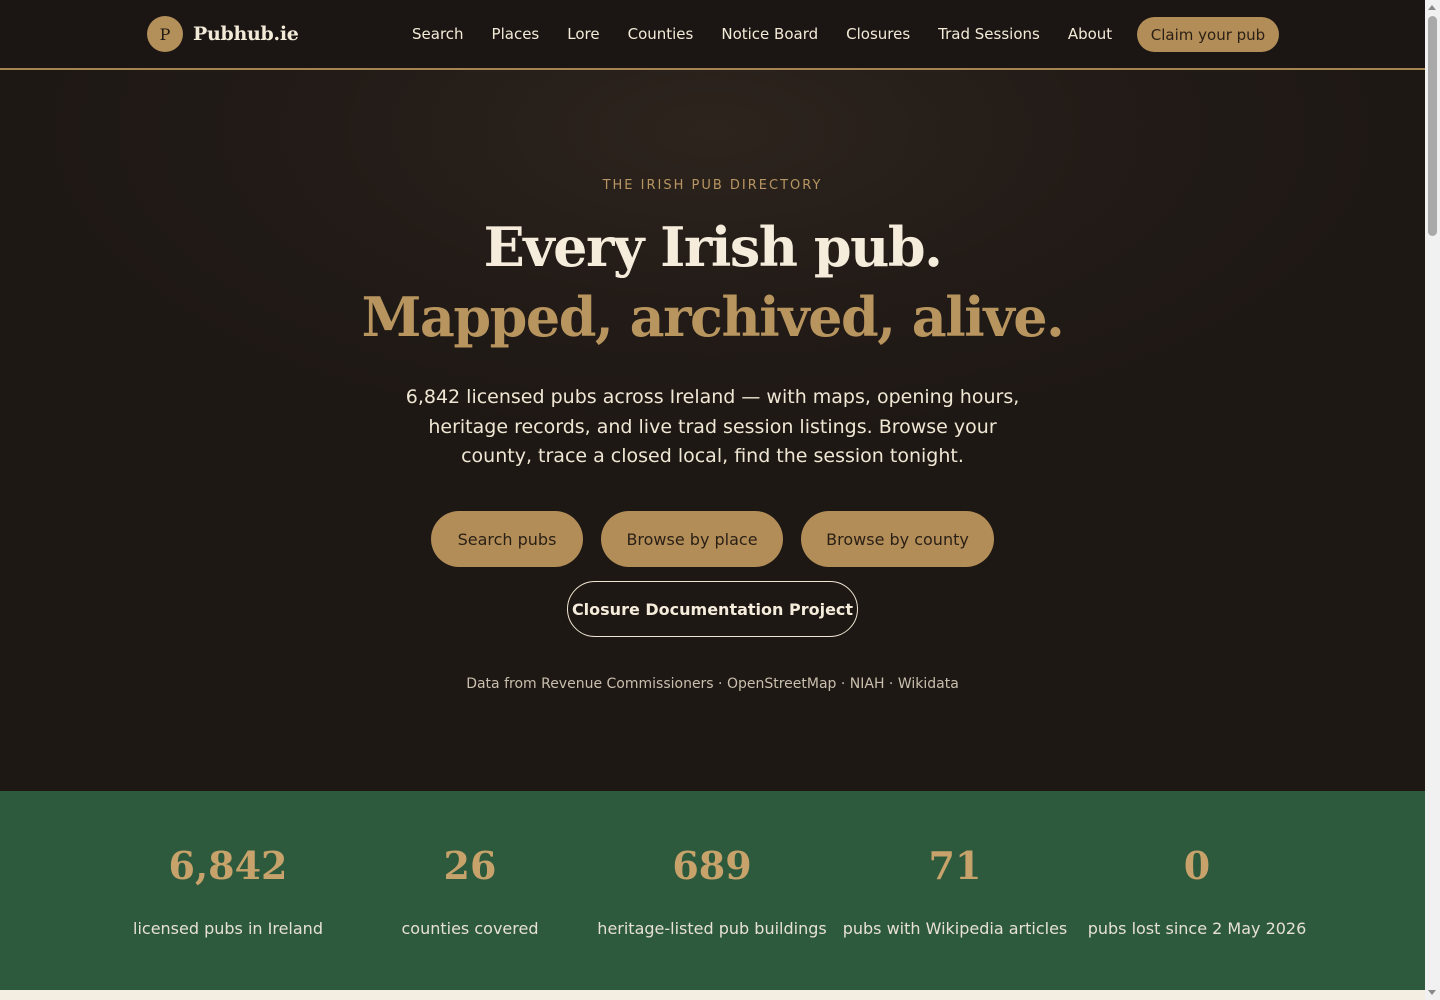 This screenshot has width=1440, height=1000. I want to click on stat-value: 0, so click(1197, 865).